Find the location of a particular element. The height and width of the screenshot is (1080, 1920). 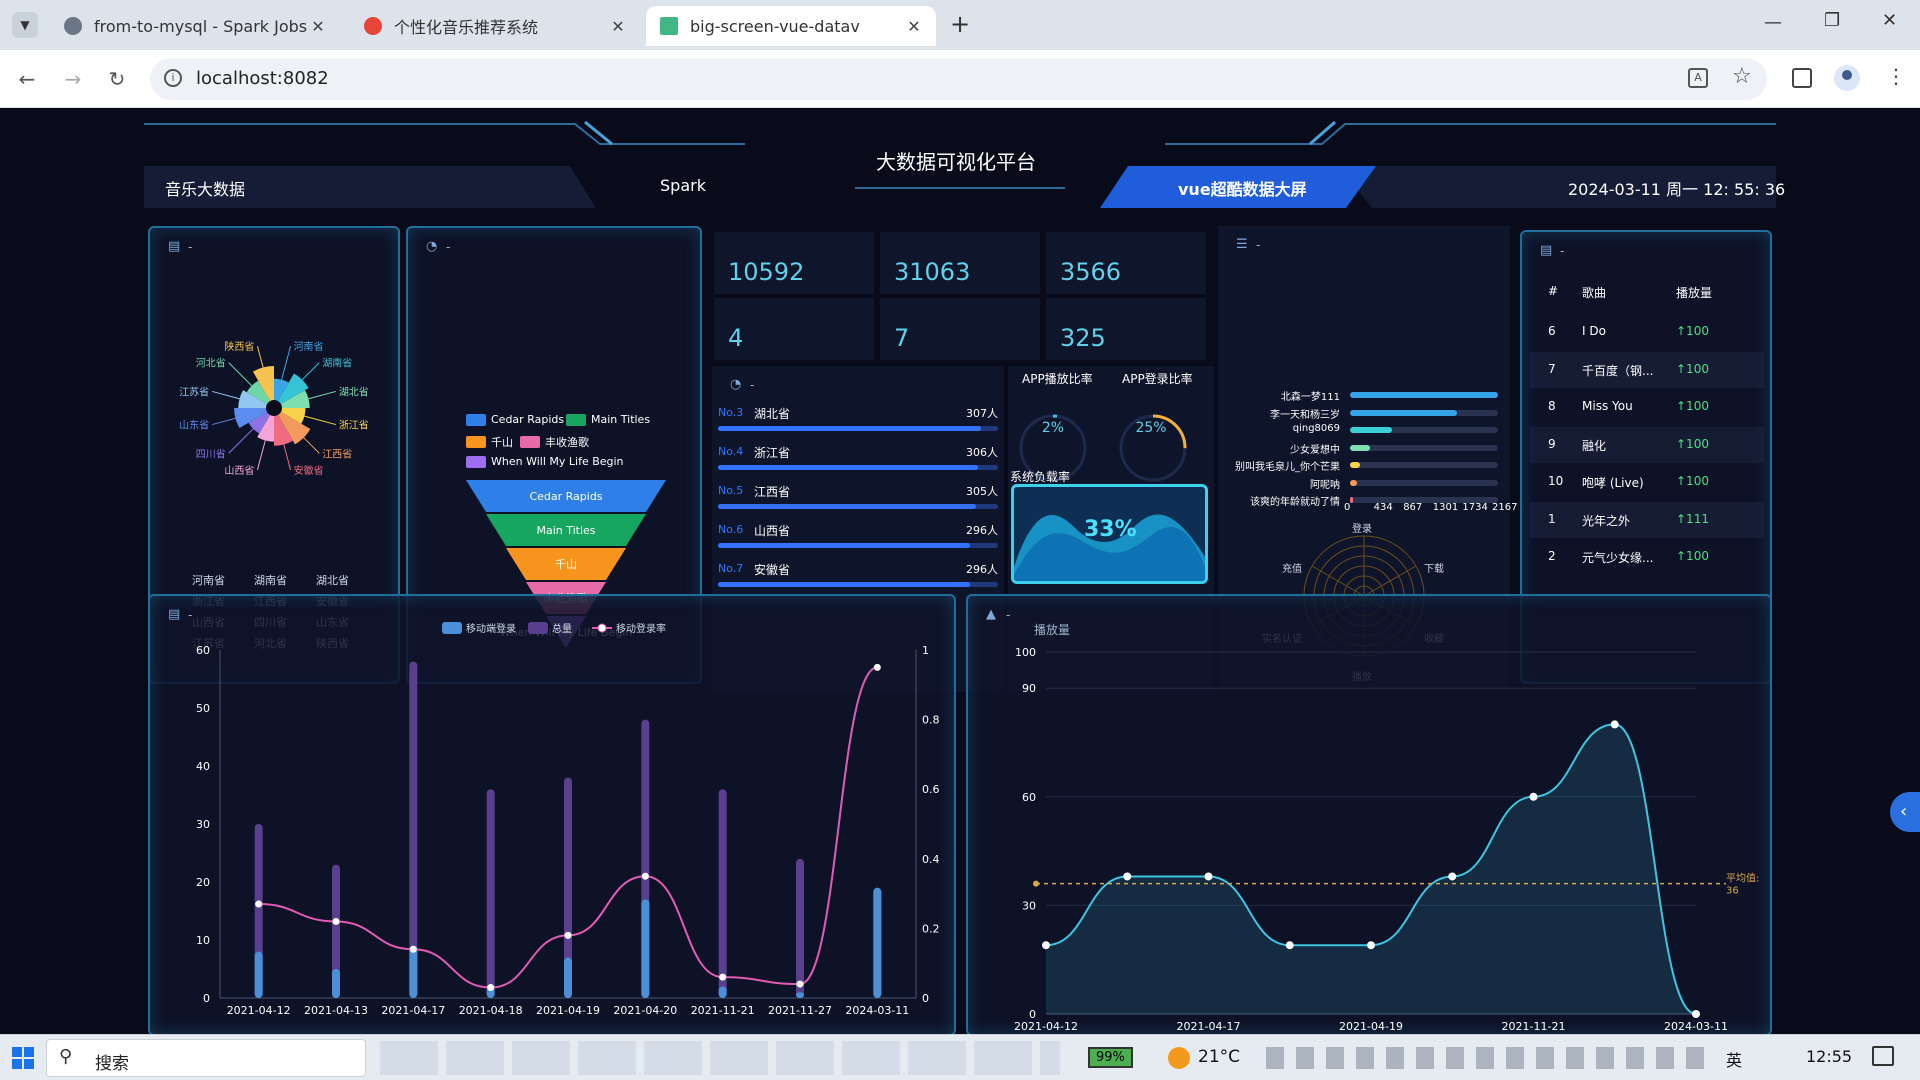

tab-music-system: 个性化音乐推荐系统 ✕ is located at coordinates (495, 26).